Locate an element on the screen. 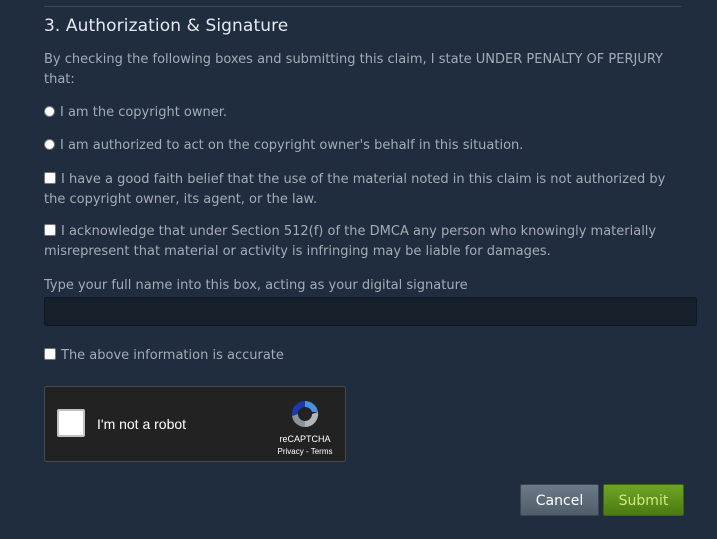  dmca-acknowledge-checkbox is located at coordinates (50, 230).